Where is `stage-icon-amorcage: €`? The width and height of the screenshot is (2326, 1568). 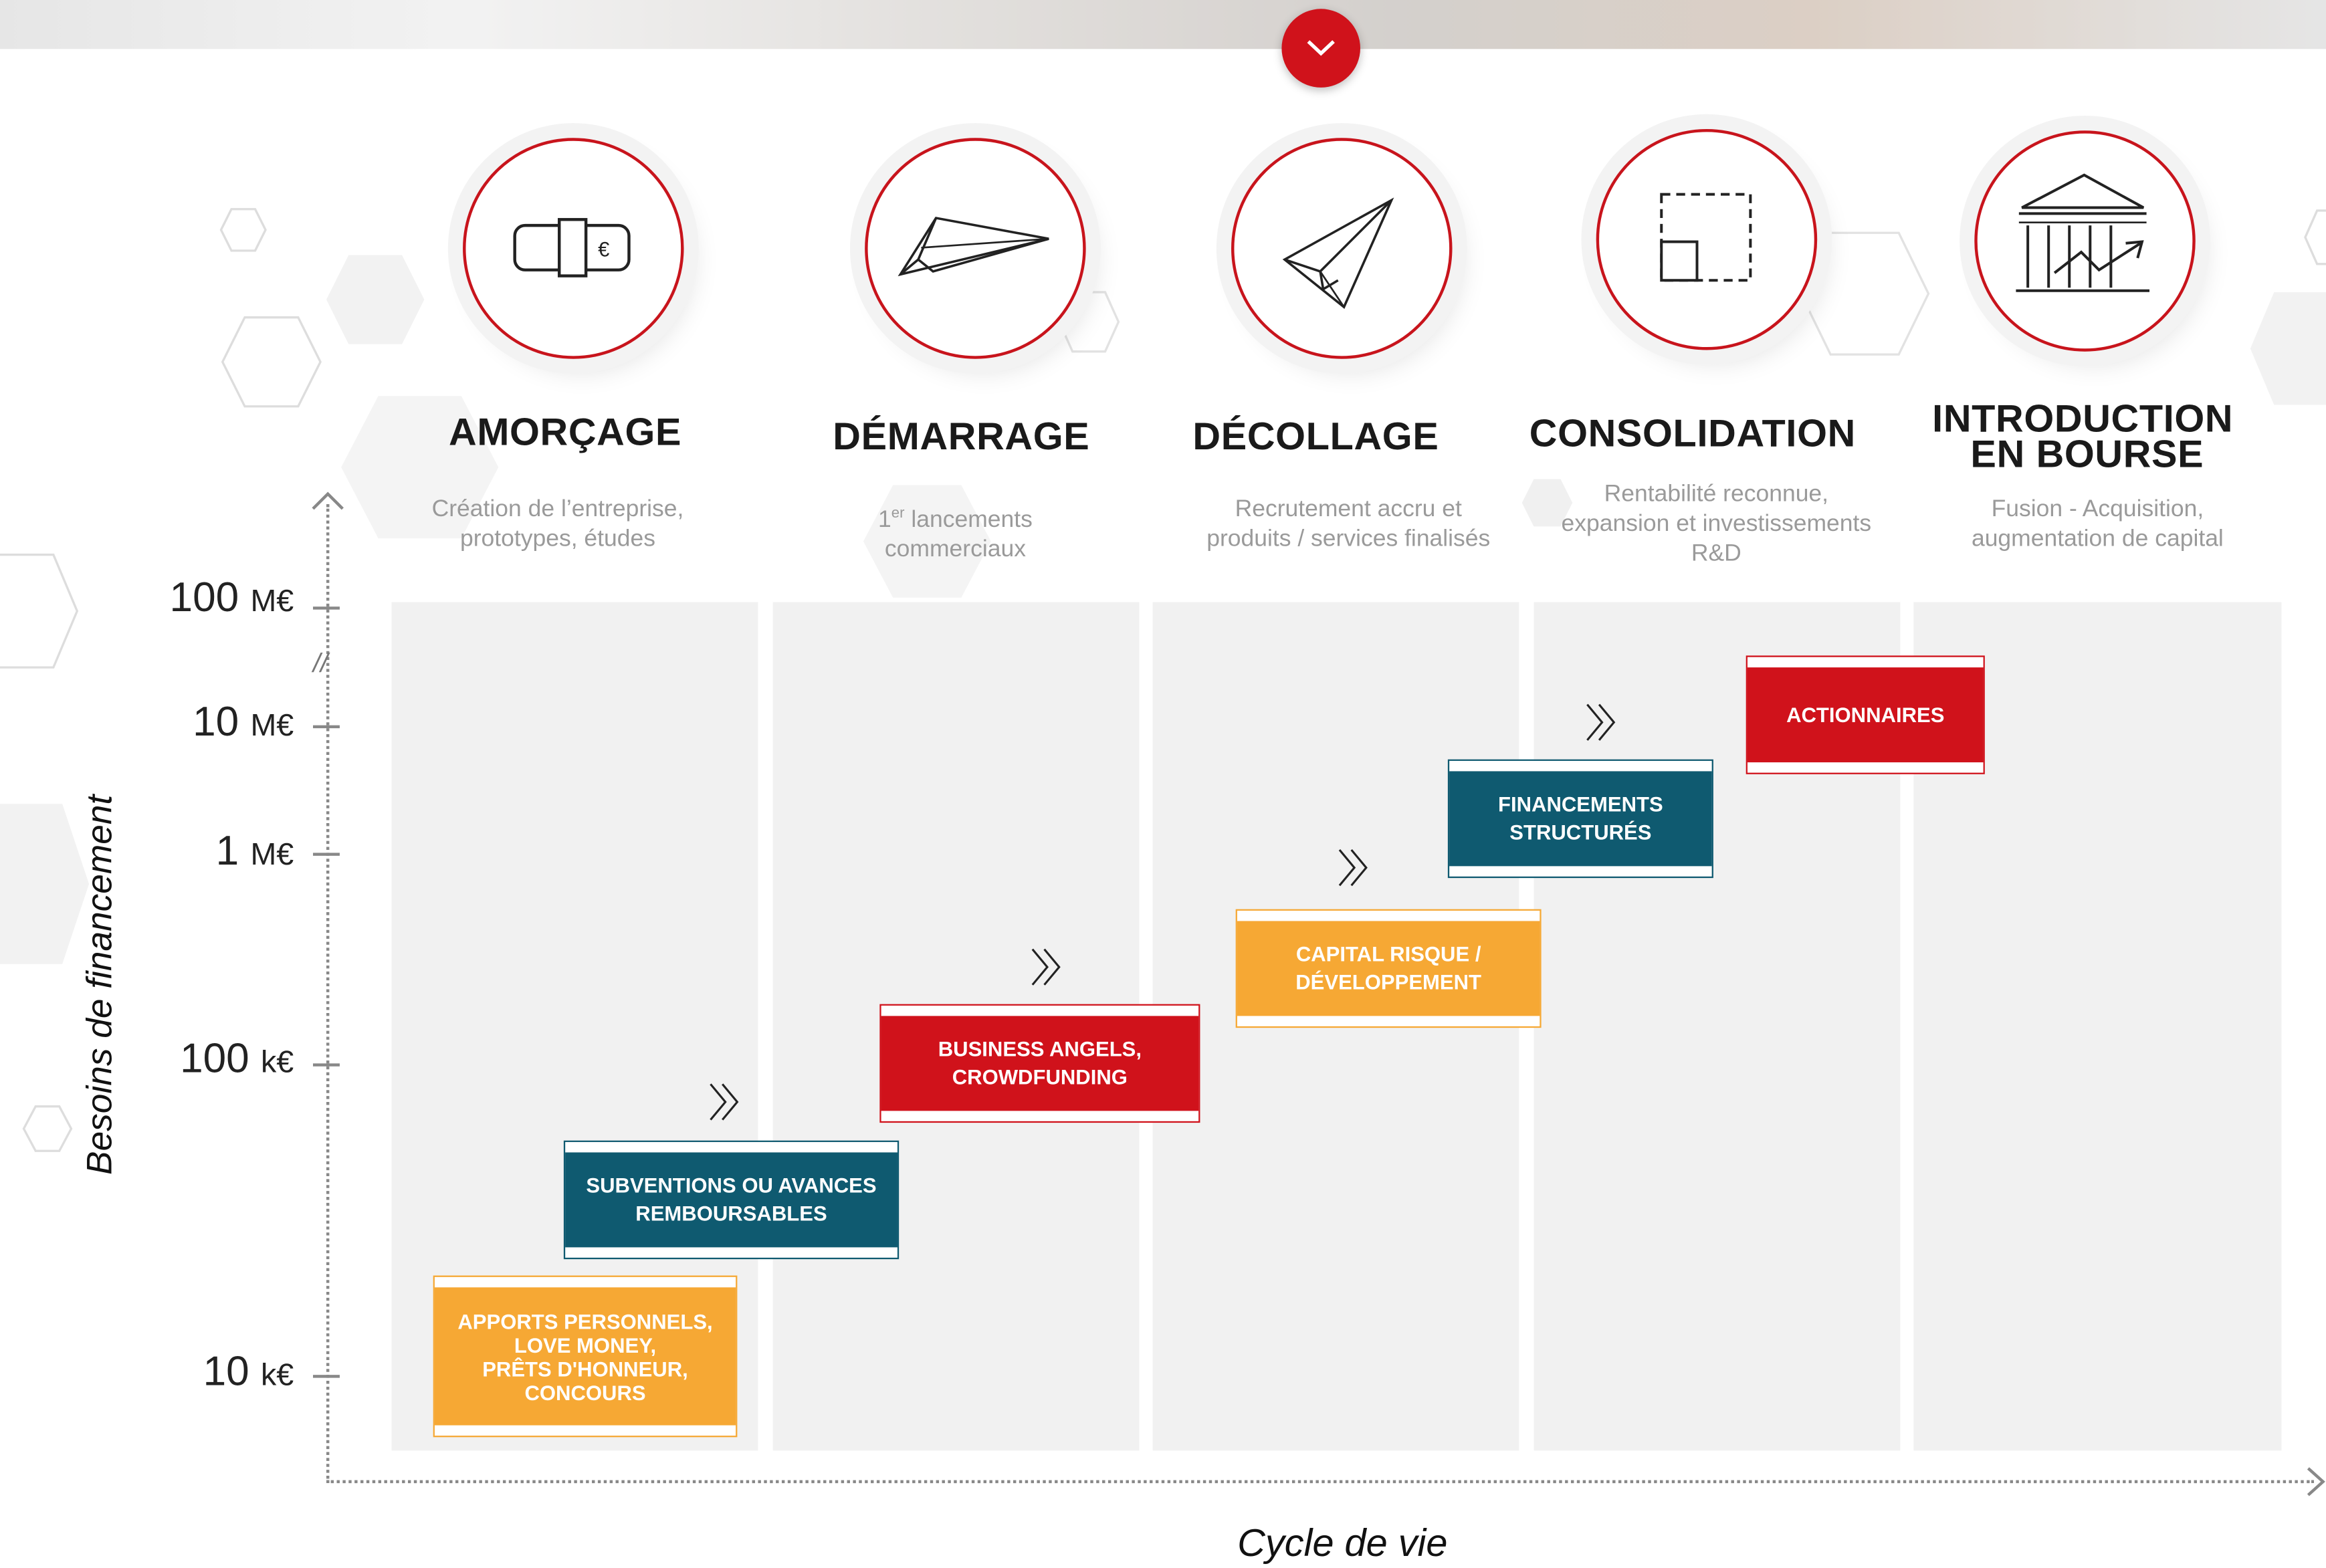 stage-icon-amorcage: € is located at coordinates (573, 248).